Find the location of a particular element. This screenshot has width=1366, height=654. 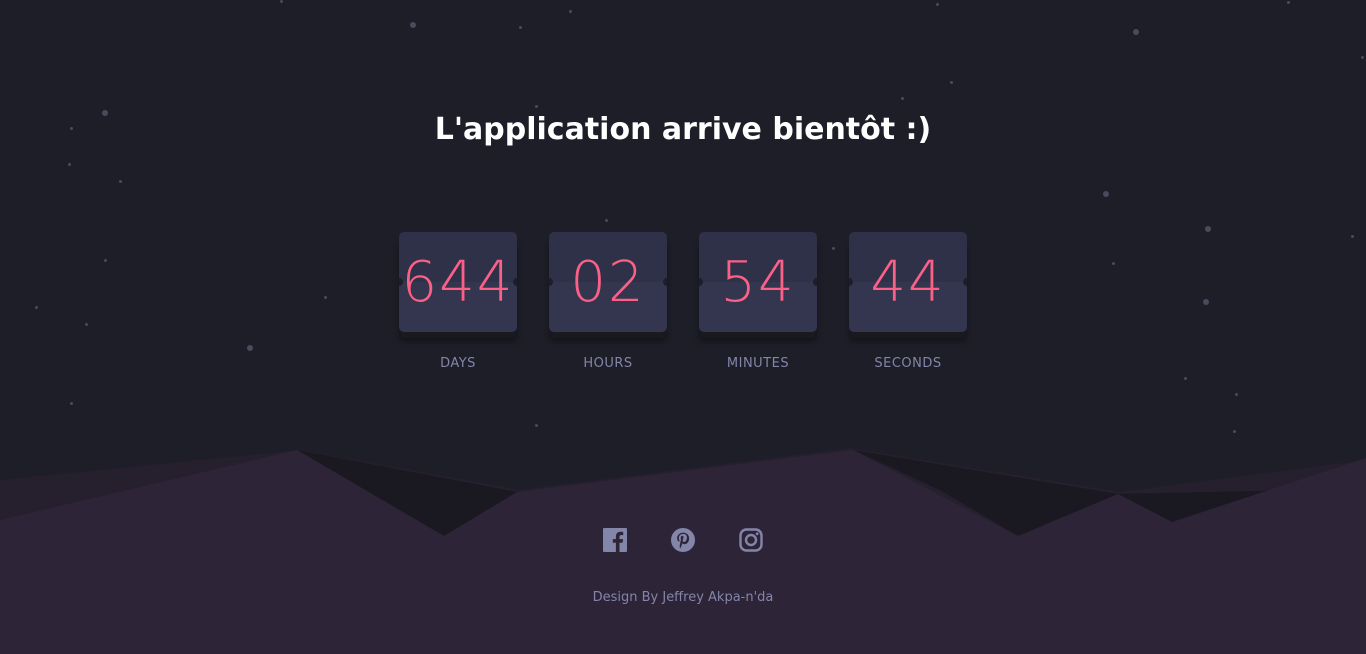

flip-card: 644 is located at coordinates (458, 282).